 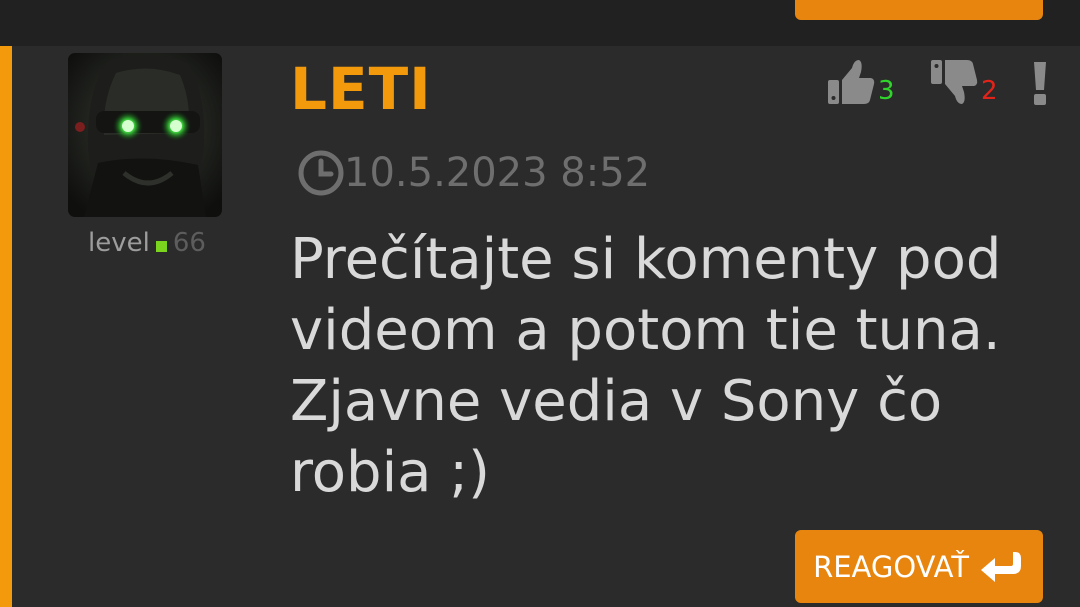 What do you see at coordinates (189, 243) in the screenshot?
I see `level-value: 66` at bounding box center [189, 243].